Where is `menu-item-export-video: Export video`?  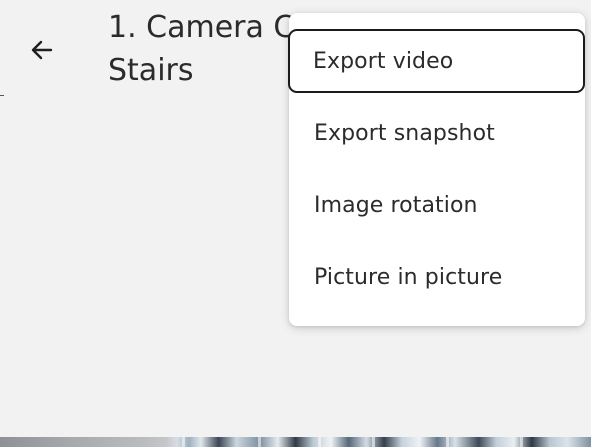
menu-item-export-video: Export video is located at coordinates (436, 61).